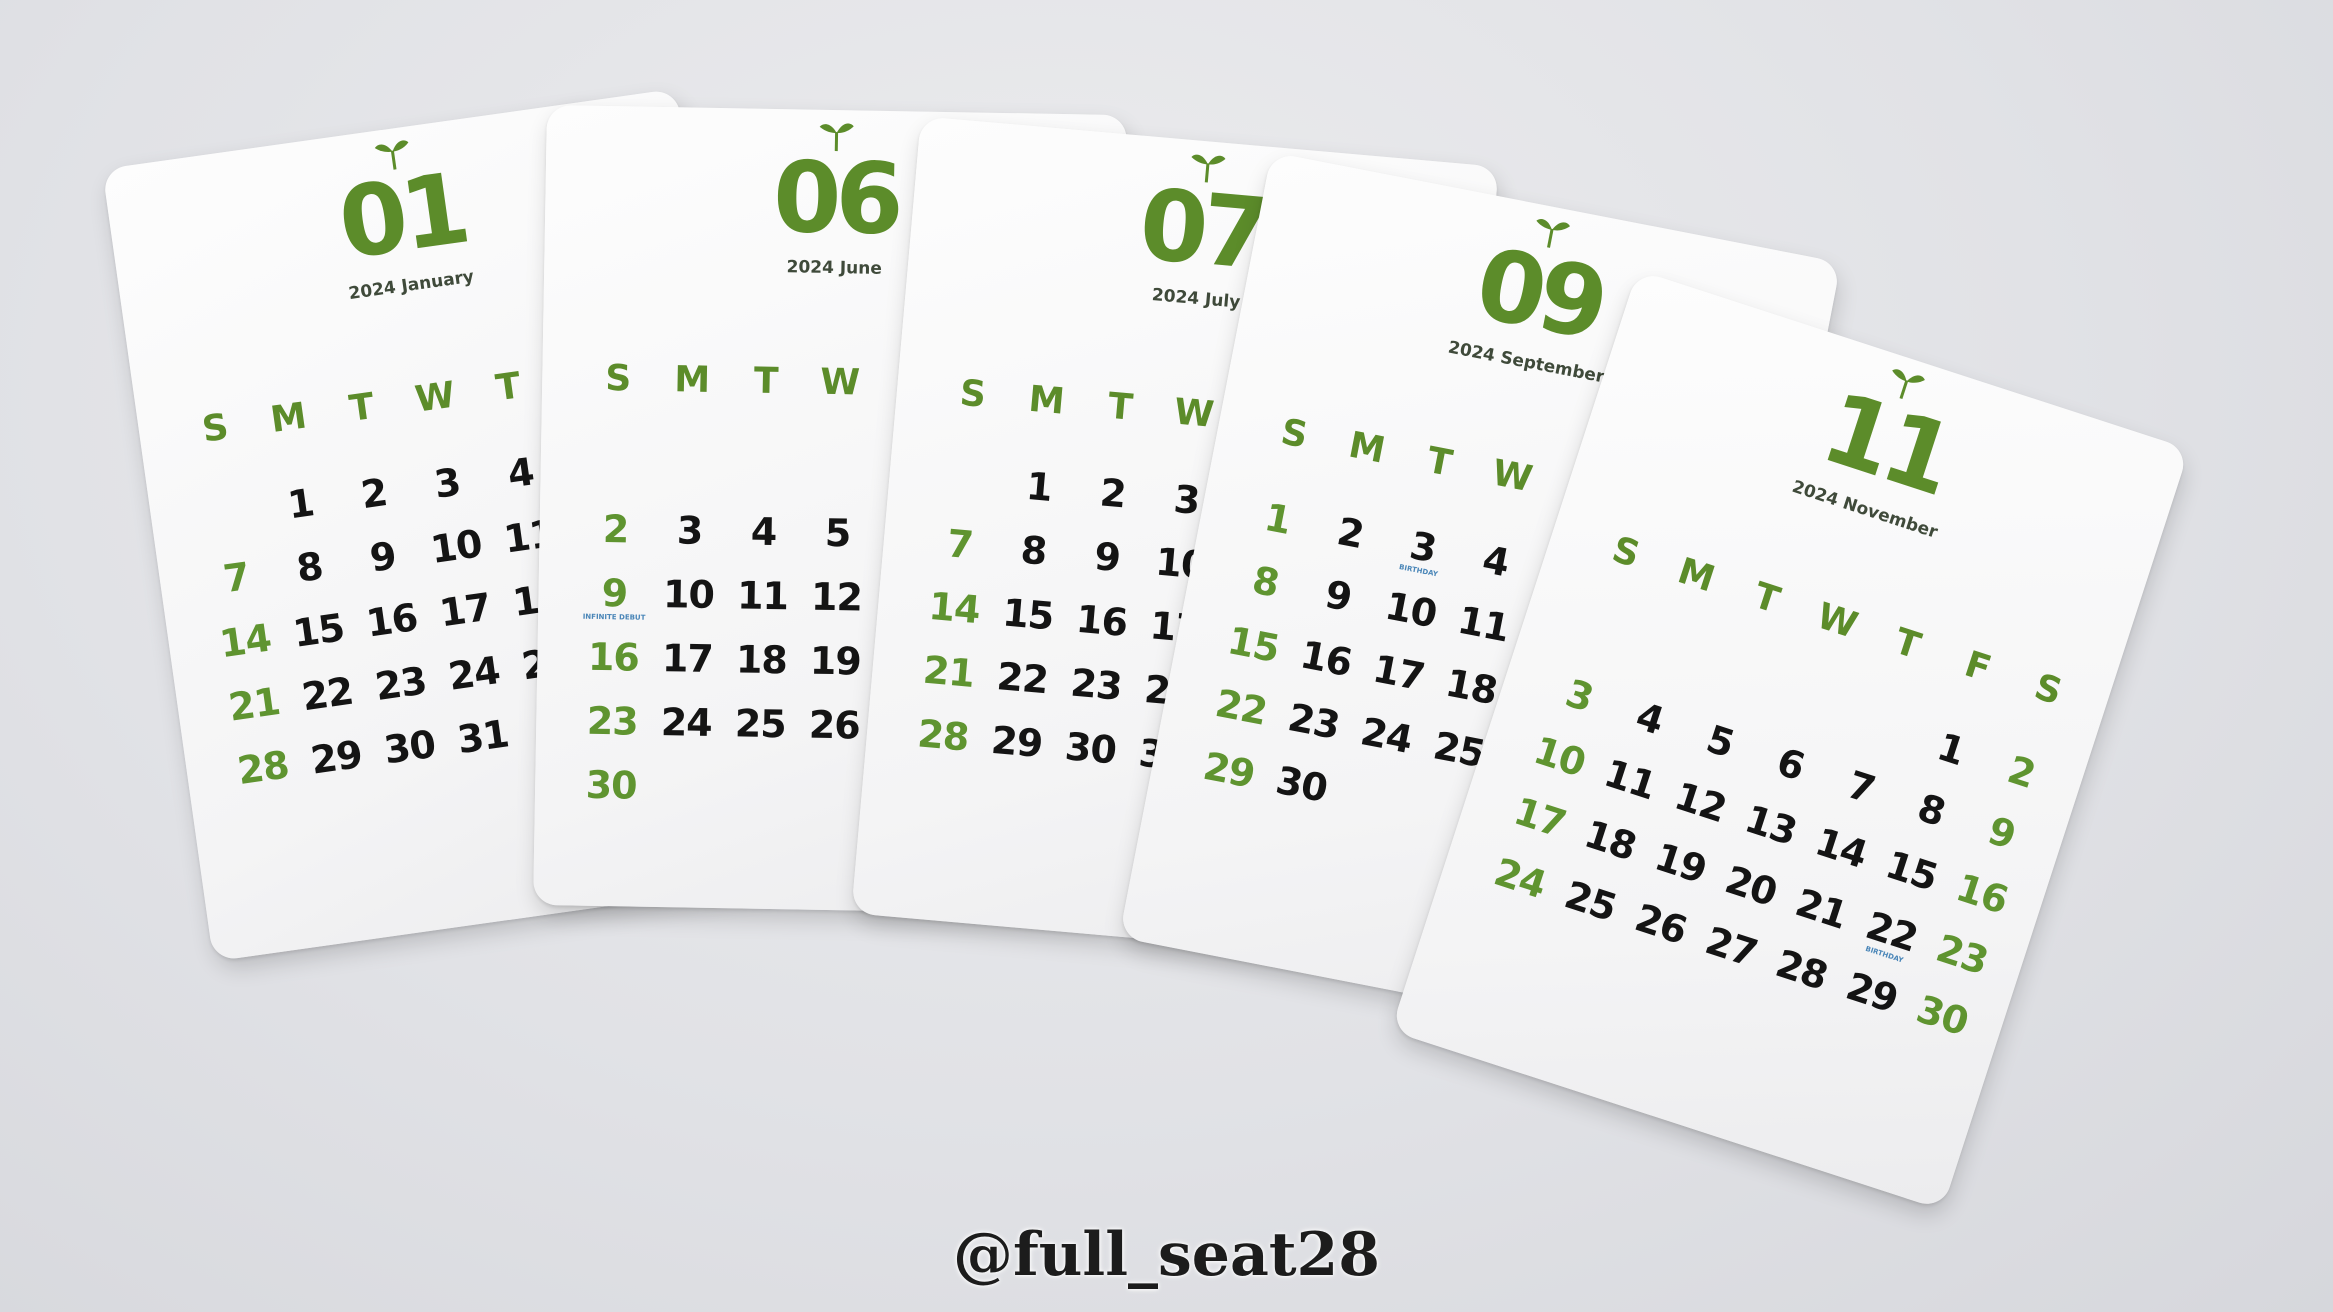 This screenshot has width=2333, height=1312. What do you see at coordinates (483, 737) in the screenshot?
I see `date-31: 31` at bounding box center [483, 737].